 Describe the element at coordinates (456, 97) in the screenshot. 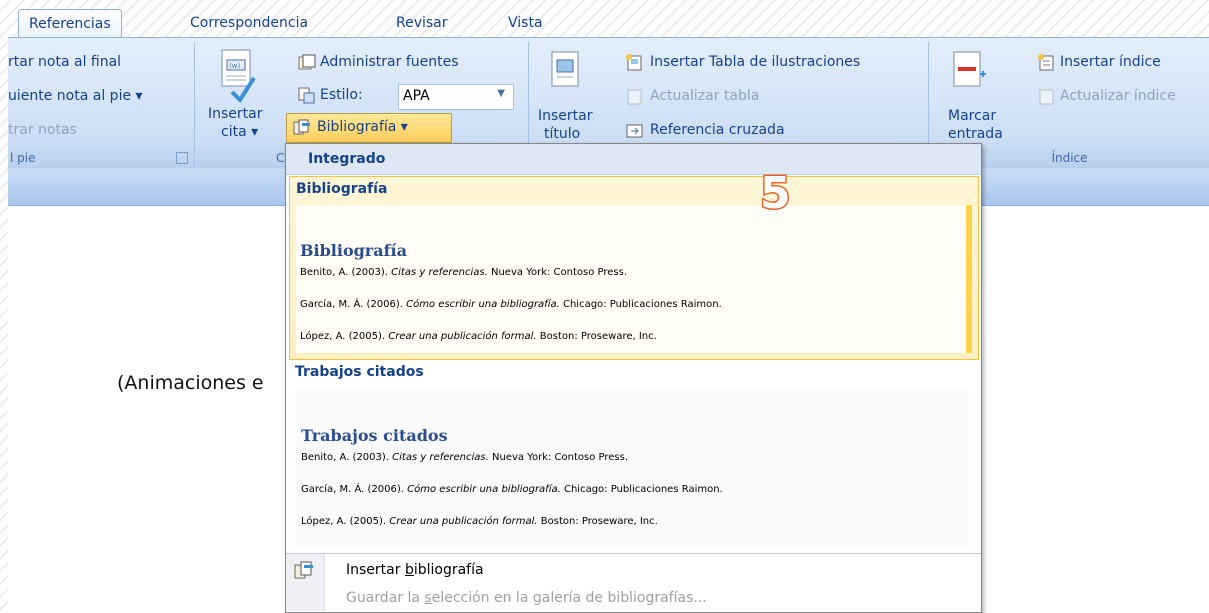

I see `style-select: APA ▼` at that location.